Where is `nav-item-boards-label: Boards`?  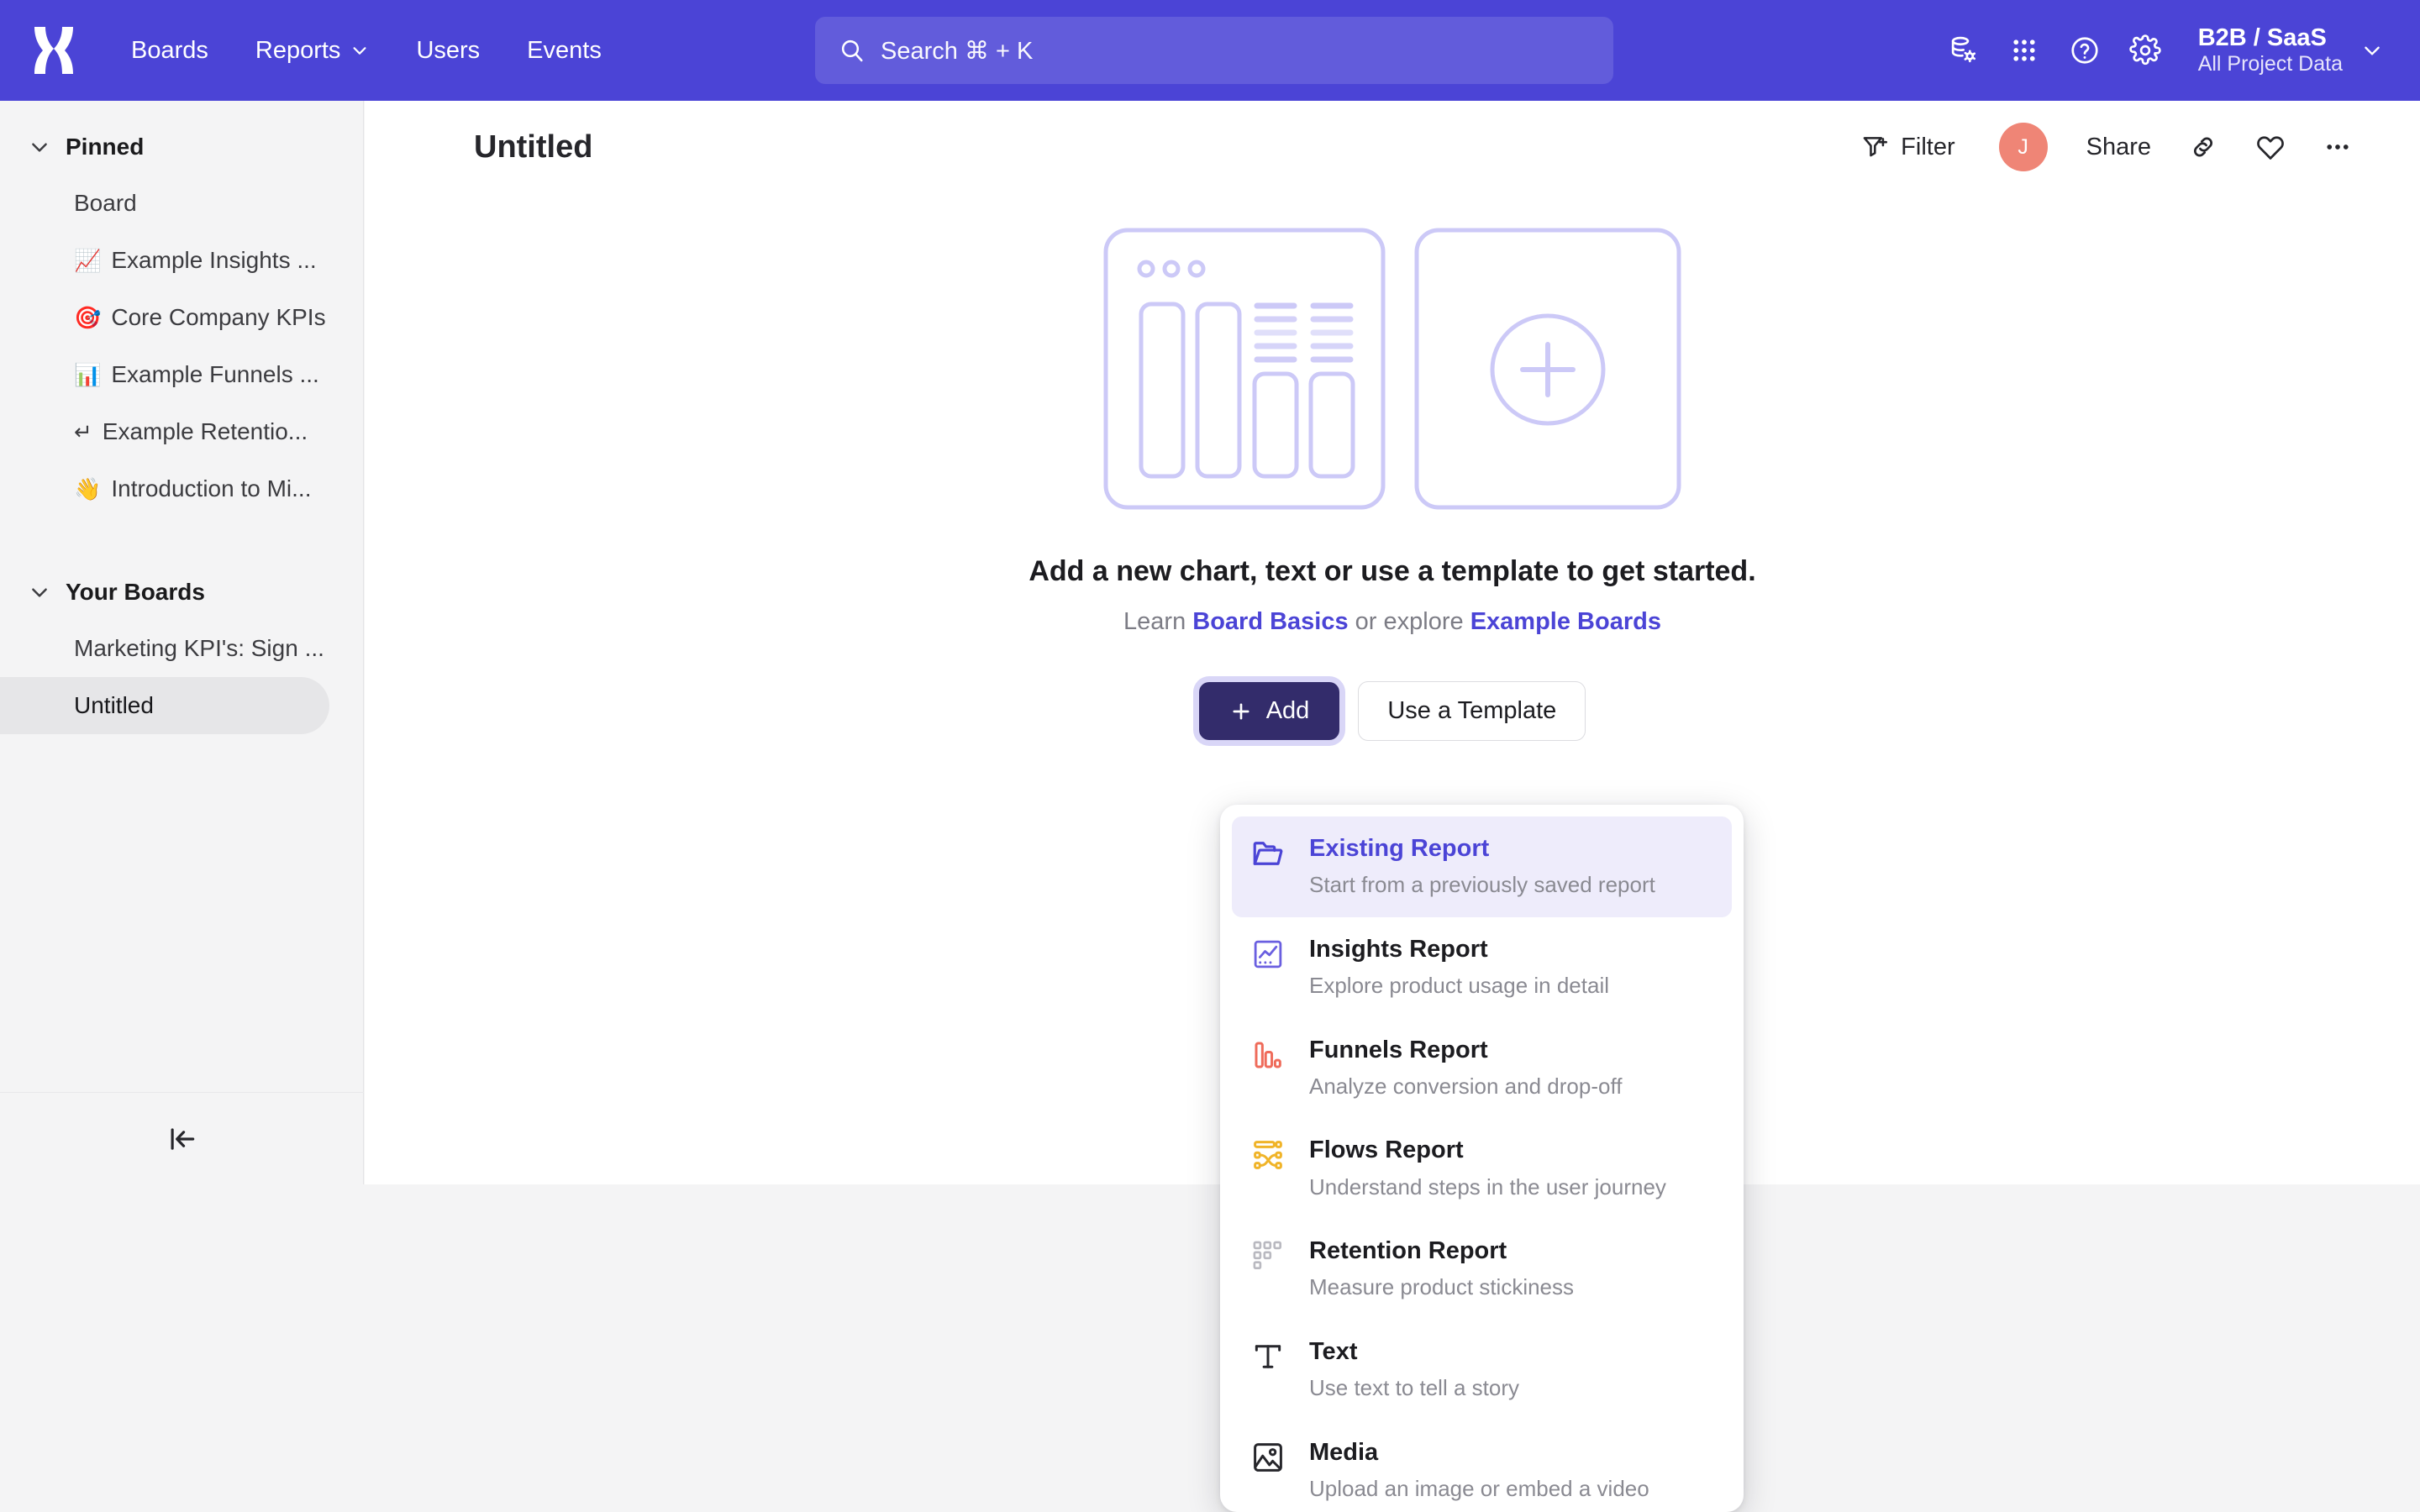
nav-item-boards-label: Boards is located at coordinates (169, 50).